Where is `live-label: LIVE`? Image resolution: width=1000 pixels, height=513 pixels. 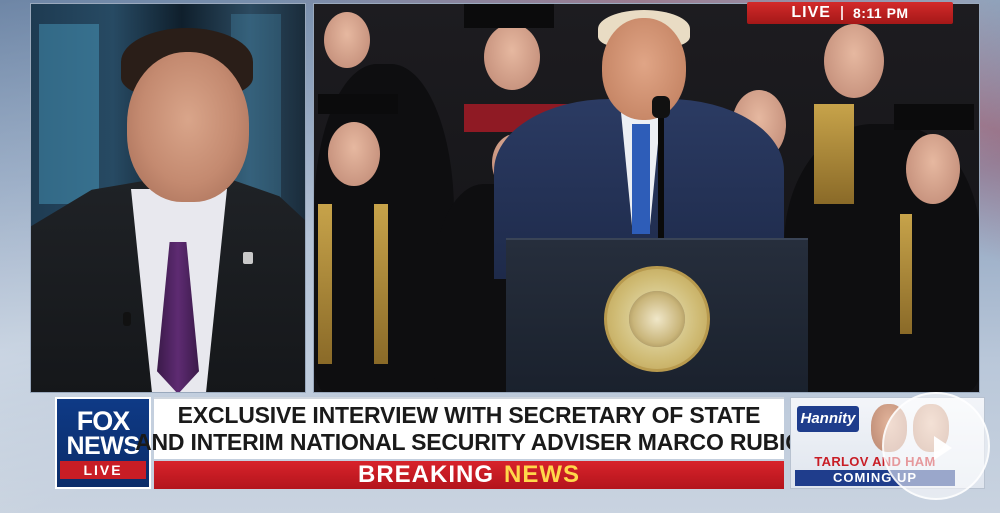
live-label: LIVE is located at coordinates (811, 12).